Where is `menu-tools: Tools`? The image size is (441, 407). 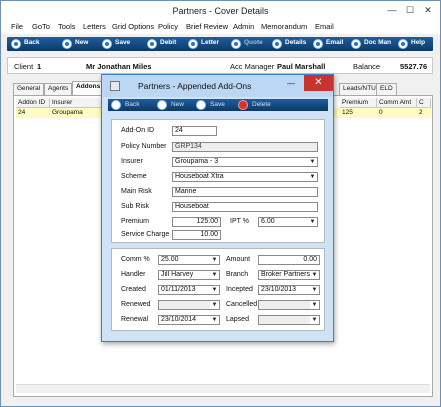 menu-tools: Tools is located at coordinates (67, 26).